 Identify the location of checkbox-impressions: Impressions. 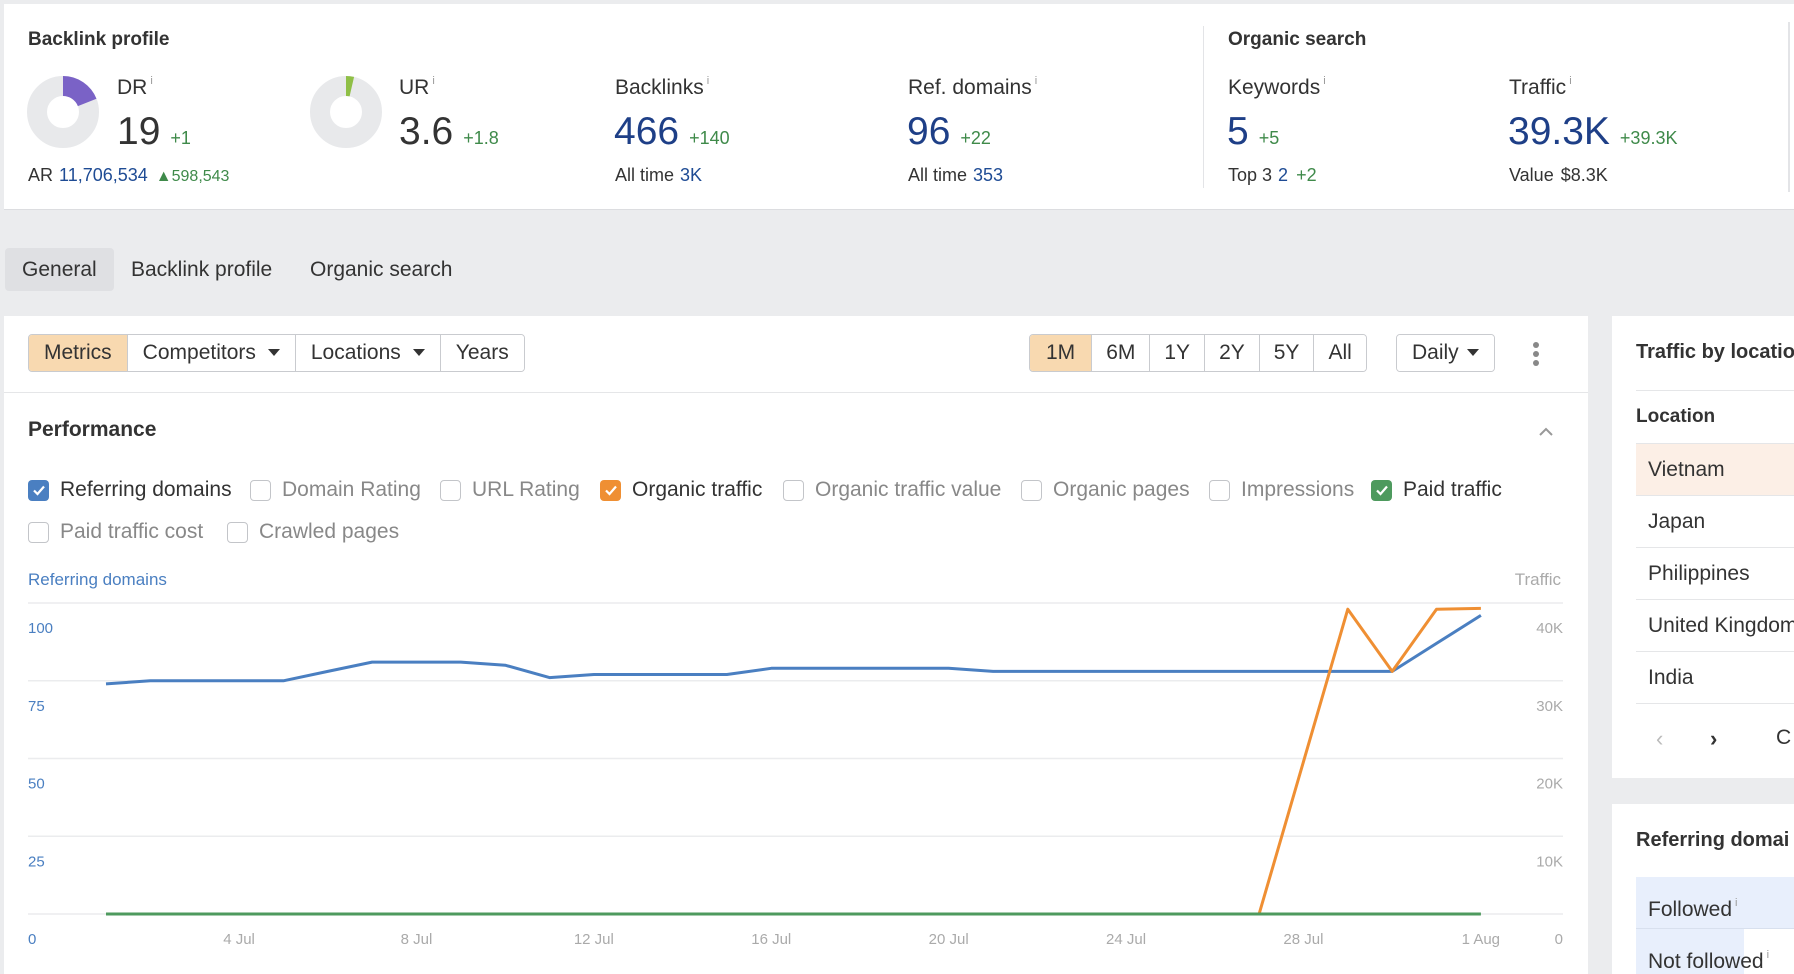
(1281, 490).